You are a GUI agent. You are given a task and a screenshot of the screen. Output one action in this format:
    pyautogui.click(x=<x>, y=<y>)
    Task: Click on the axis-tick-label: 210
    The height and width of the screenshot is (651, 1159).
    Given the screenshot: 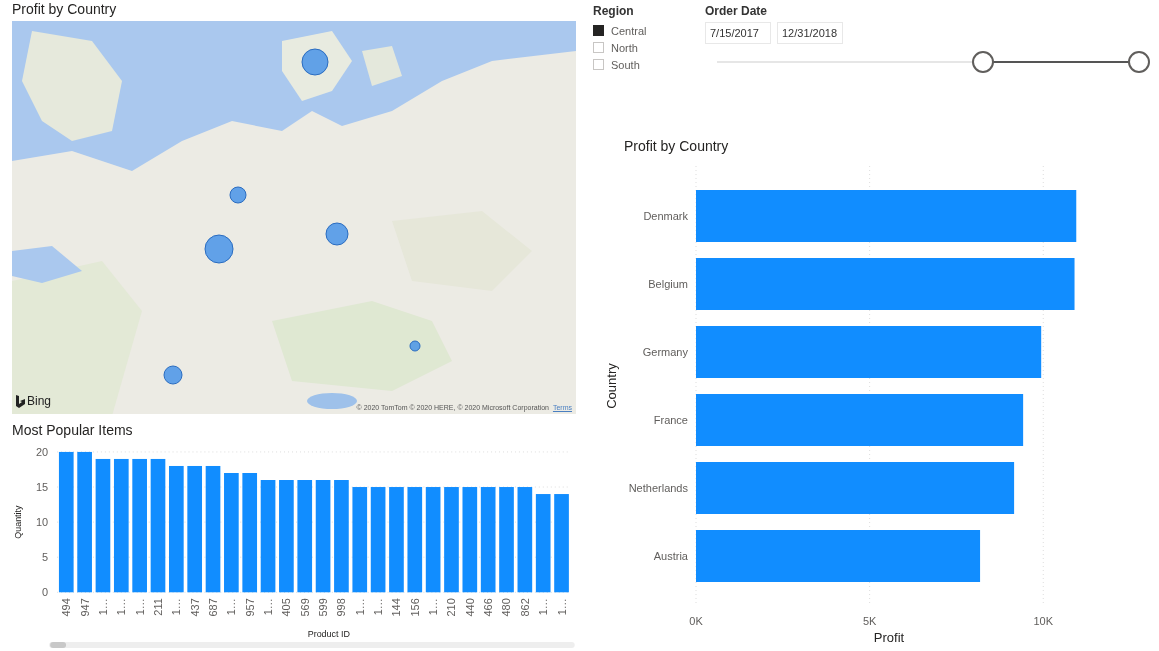 What is the action you would take?
    pyautogui.click(x=451, y=607)
    